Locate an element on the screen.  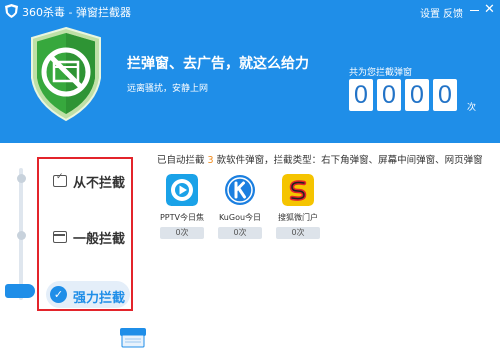
block-summary: 已自动拦截 3 款软件弹窗，拦截类型：右下角弹窗、屏幕中间弹窗、网页弹窗 is located at coordinates (320, 159).